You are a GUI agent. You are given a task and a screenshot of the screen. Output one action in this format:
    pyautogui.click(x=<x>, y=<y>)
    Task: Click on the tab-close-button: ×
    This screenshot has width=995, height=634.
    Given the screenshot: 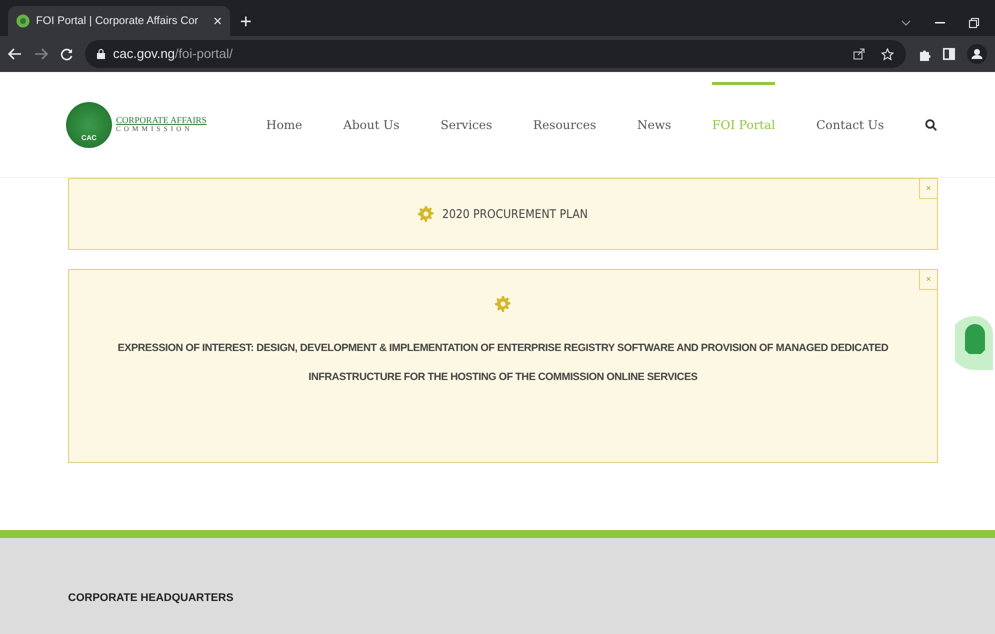 What is the action you would take?
    pyautogui.click(x=217, y=21)
    